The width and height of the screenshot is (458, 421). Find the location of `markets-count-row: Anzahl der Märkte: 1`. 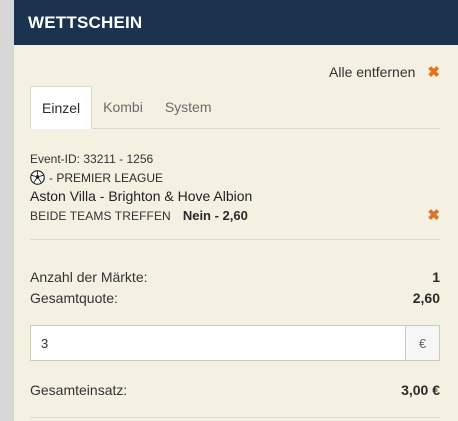

markets-count-row: Anzahl der Märkte: 1 is located at coordinates (235, 276).